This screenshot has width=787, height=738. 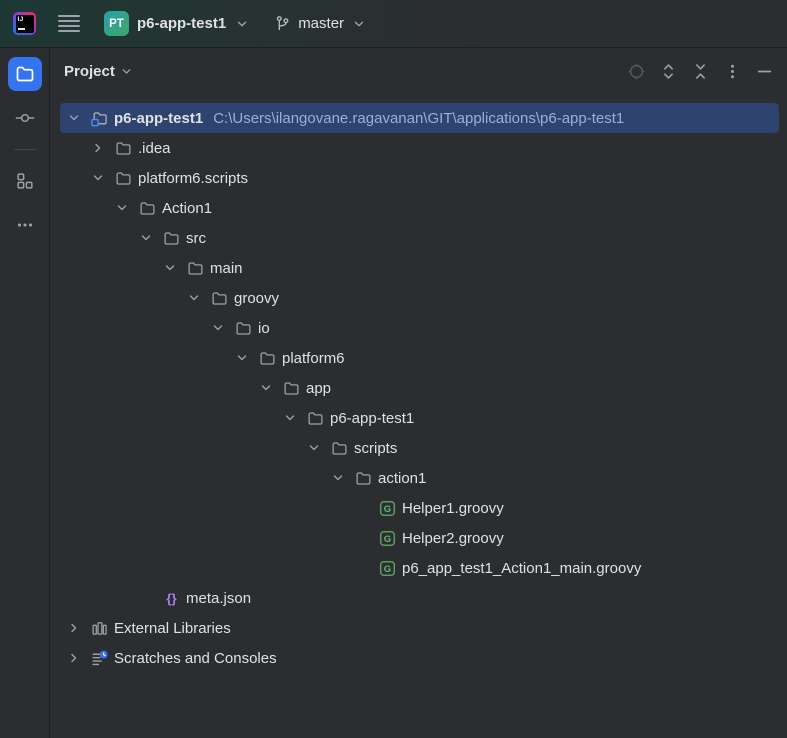 I want to click on tree-row: scripts, so click(x=419, y=448).